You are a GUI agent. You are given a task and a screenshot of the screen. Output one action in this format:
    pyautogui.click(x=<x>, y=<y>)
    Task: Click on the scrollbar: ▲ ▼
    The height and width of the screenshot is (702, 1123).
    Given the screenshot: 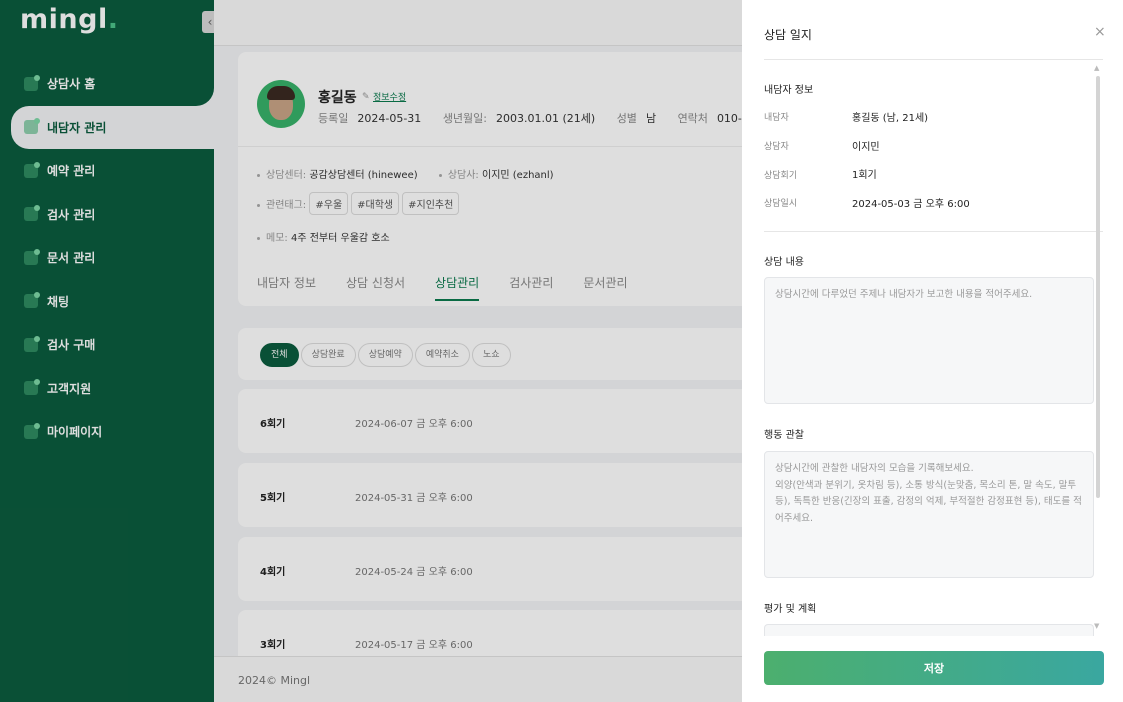 What is the action you would take?
    pyautogui.click(x=1097, y=347)
    